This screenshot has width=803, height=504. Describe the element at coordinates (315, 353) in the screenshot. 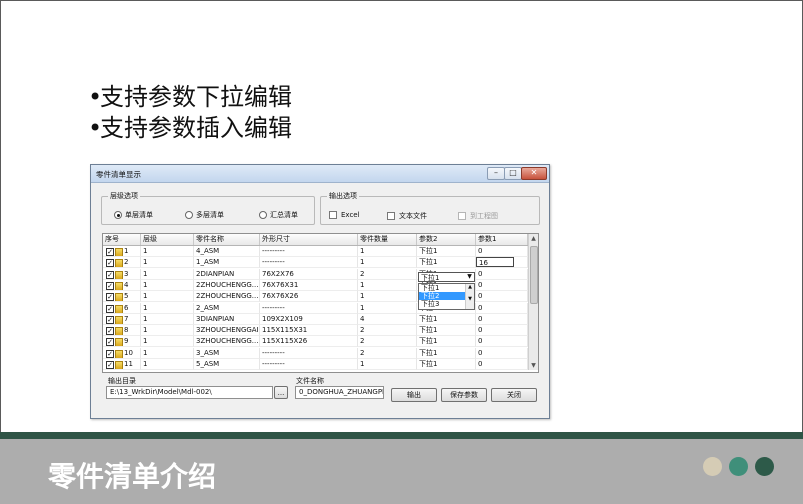

I see `table-row: ✓ 10 1 3_ASM --------- 2 下拉1 0` at that location.